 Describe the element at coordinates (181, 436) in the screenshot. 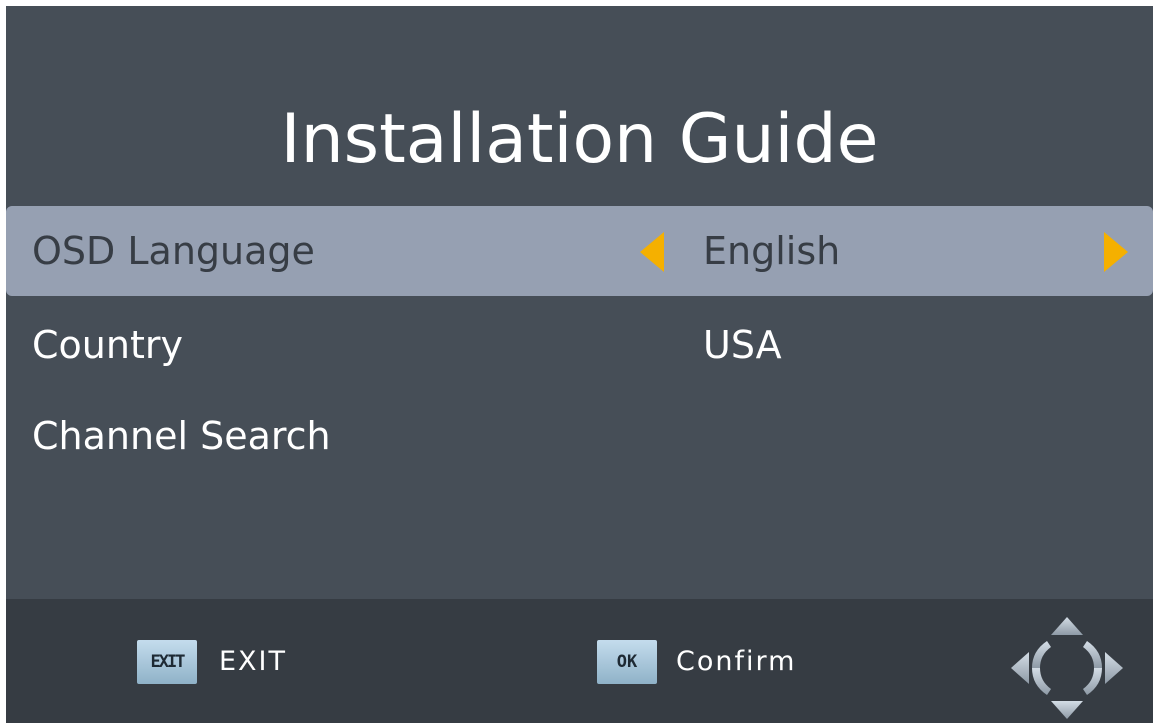

I see `menu-item-label: Channel Search` at that location.